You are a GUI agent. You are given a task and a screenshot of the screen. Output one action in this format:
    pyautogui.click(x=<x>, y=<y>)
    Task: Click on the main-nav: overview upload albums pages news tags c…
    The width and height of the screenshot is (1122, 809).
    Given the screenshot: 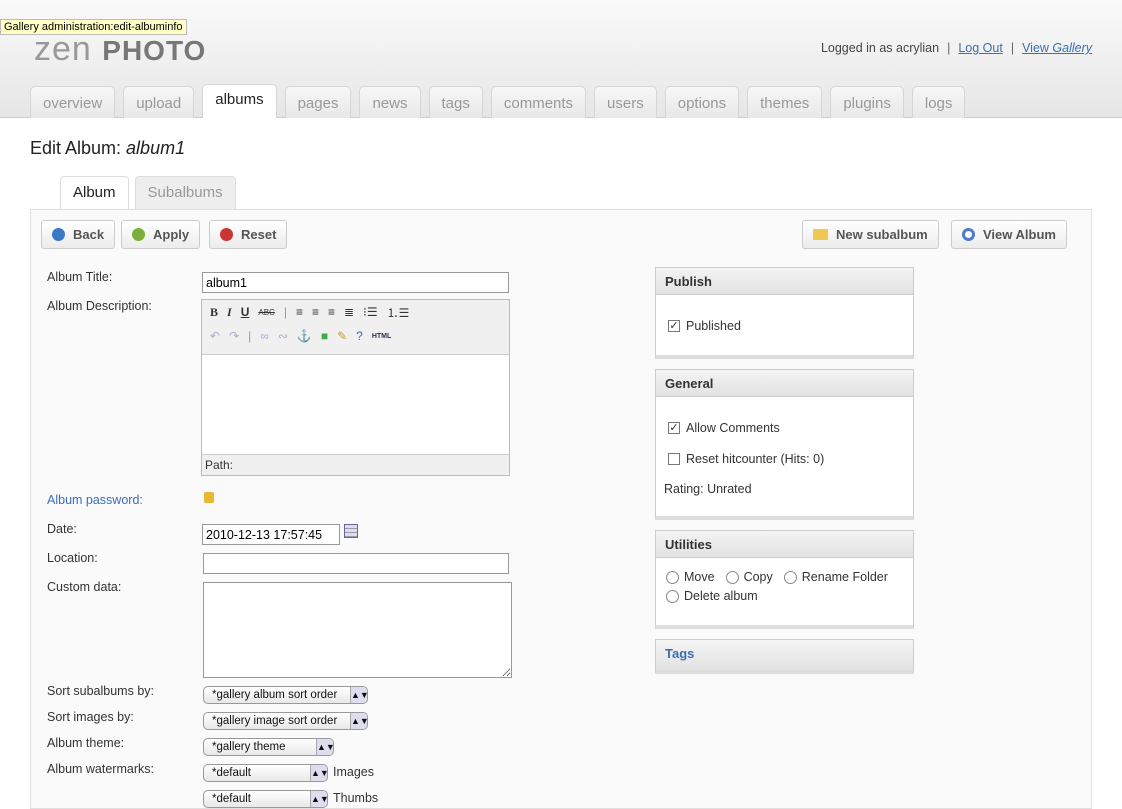 What is the action you would take?
    pyautogui.click(x=498, y=101)
    